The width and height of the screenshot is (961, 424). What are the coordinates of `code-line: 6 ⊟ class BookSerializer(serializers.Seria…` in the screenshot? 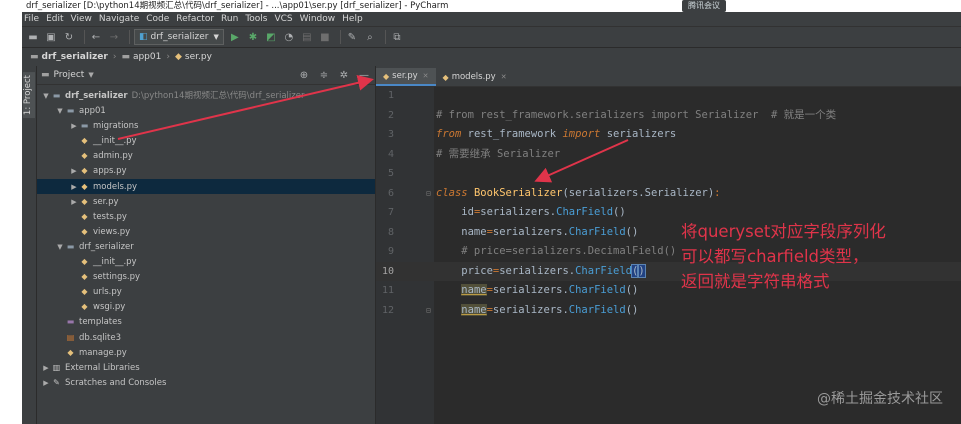 It's located at (668, 194).